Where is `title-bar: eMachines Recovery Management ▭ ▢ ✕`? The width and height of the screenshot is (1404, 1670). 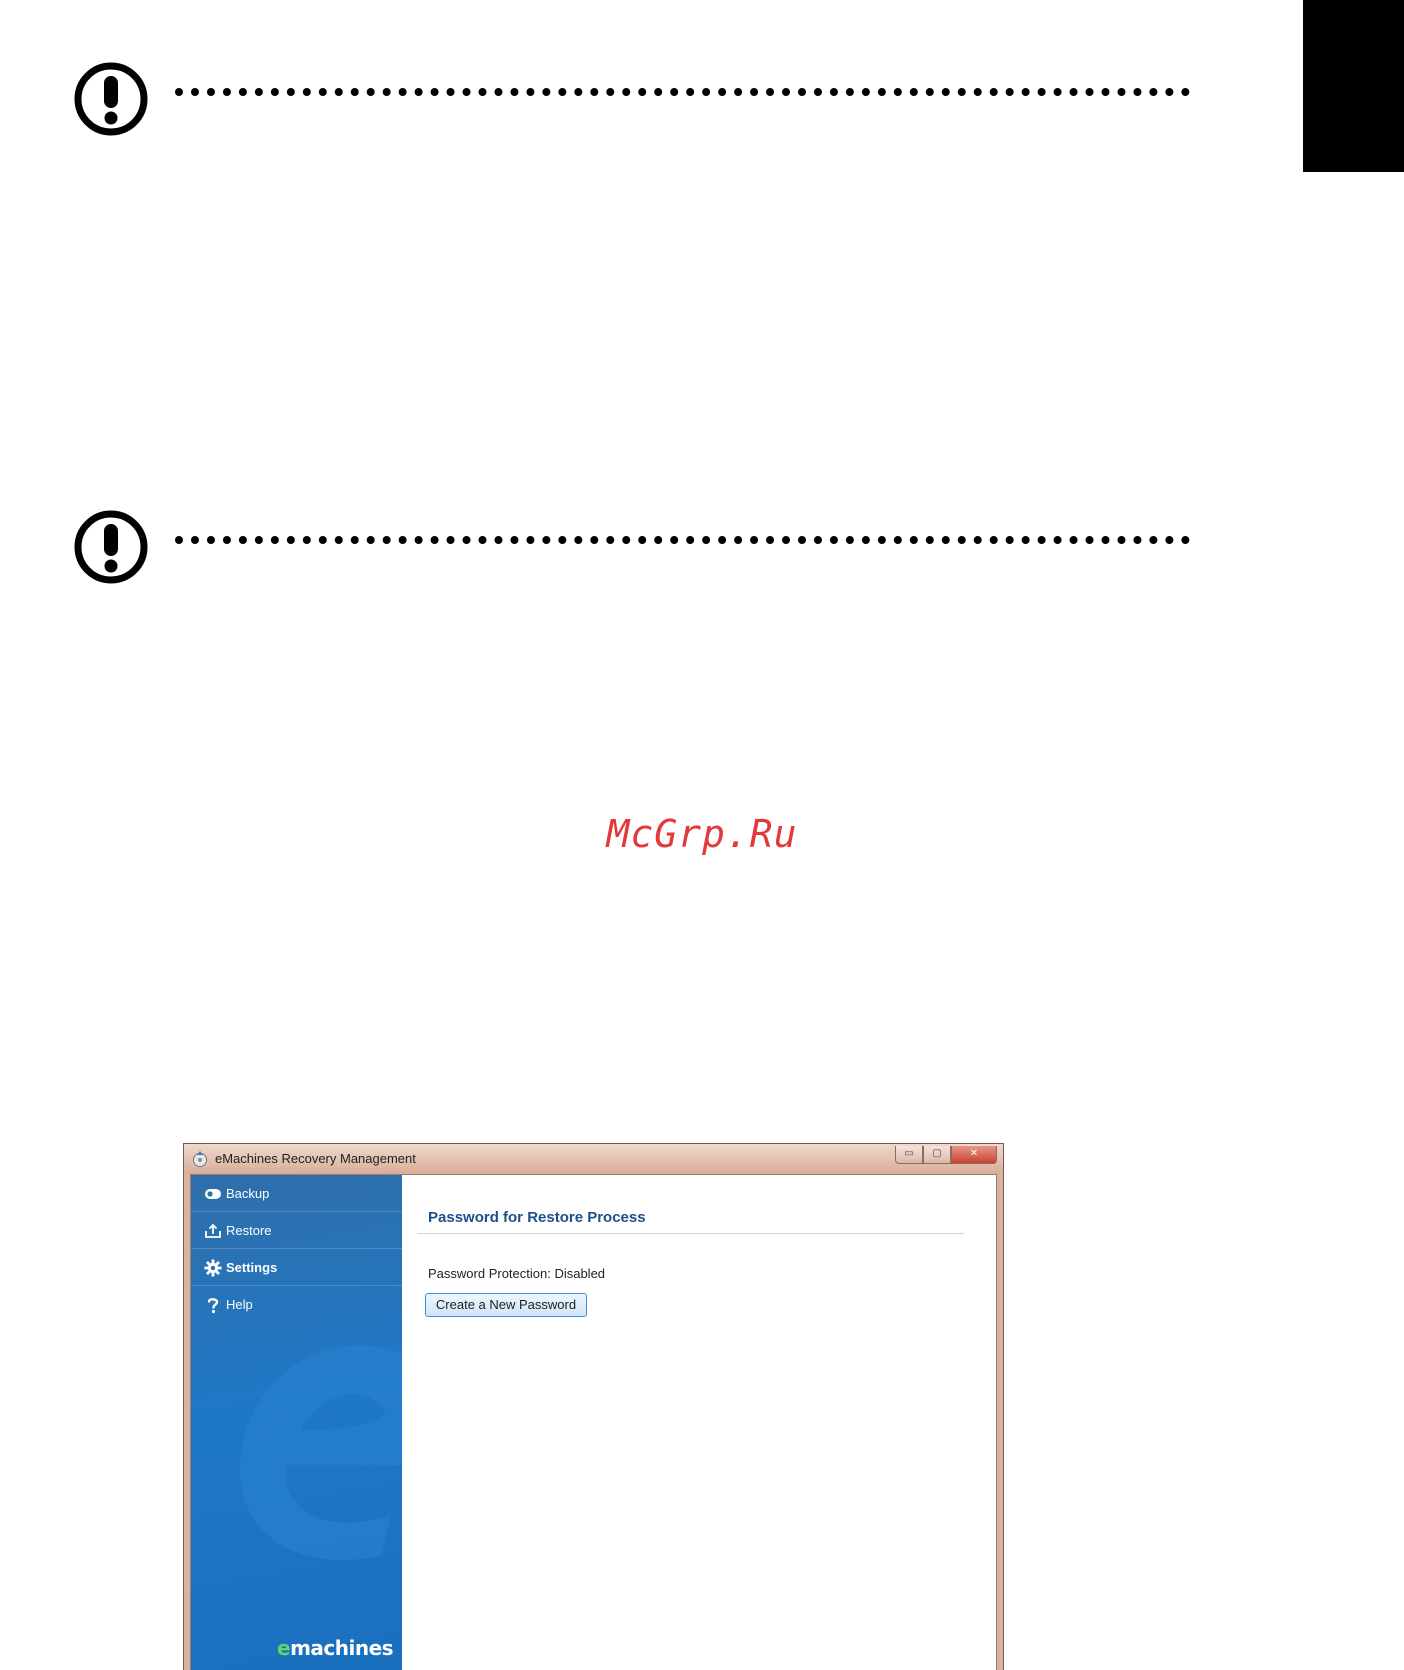 title-bar: eMachines Recovery Management ▭ ▢ ✕ is located at coordinates (593, 1159).